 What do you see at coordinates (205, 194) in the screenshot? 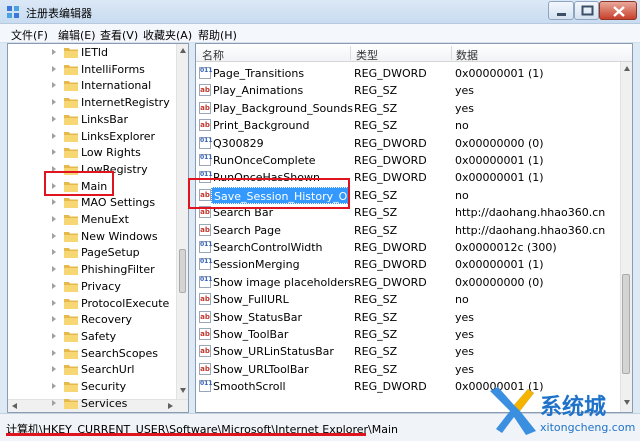
I see `string-value-icon: ab` at bounding box center [205, 194].